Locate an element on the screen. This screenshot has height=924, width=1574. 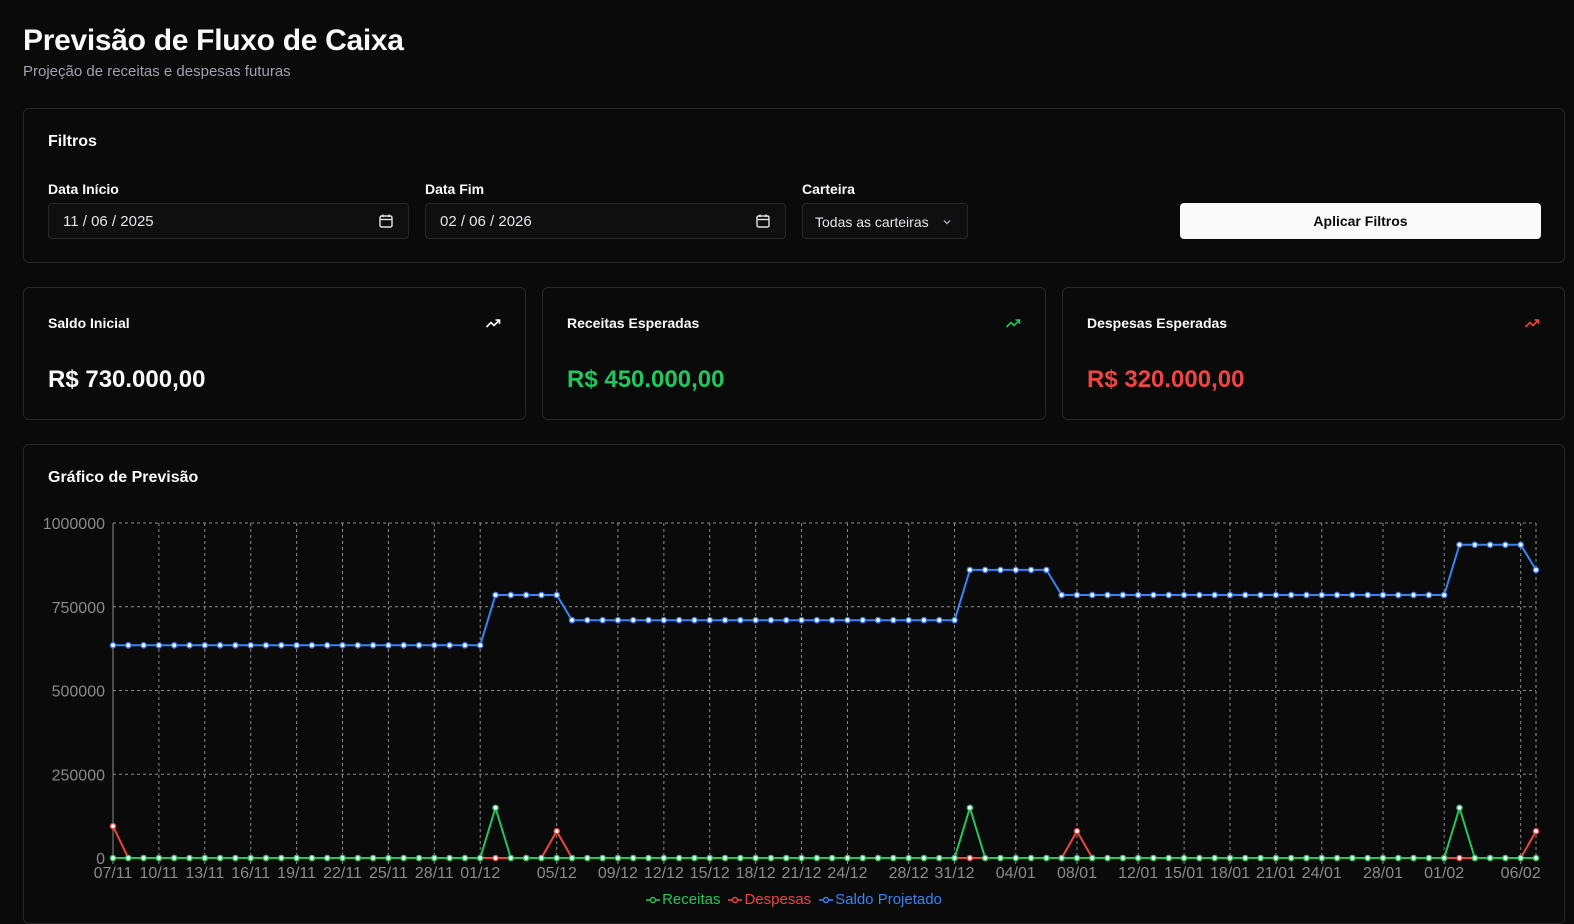
wallet-select: Todas as carteiras is located at coordinates (885, 221).